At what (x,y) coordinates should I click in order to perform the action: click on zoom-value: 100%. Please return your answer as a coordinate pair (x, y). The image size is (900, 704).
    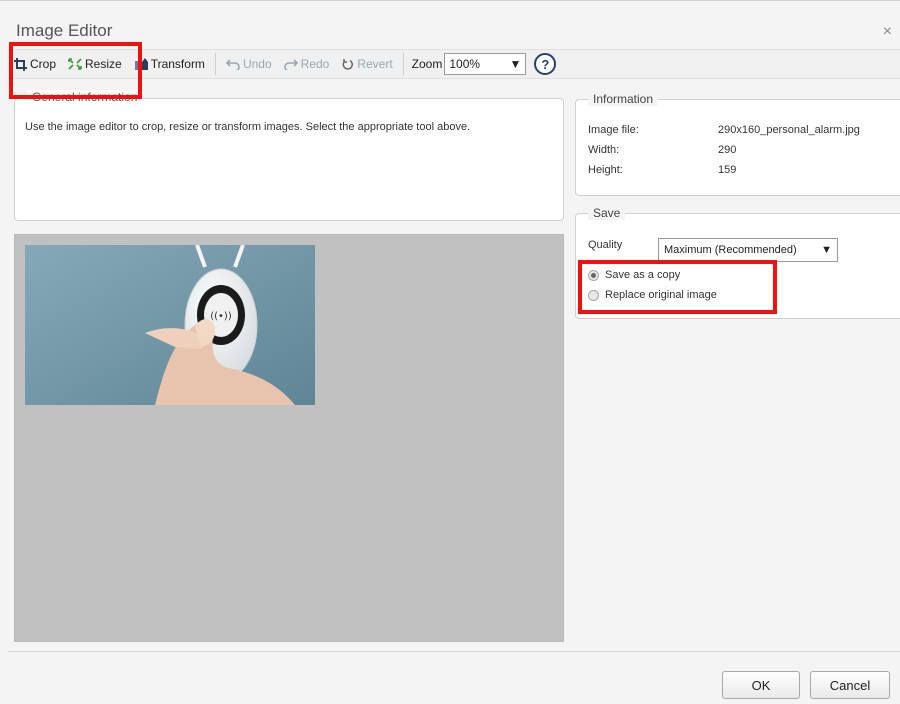
    Looking at the image, I should click on (465, 64).